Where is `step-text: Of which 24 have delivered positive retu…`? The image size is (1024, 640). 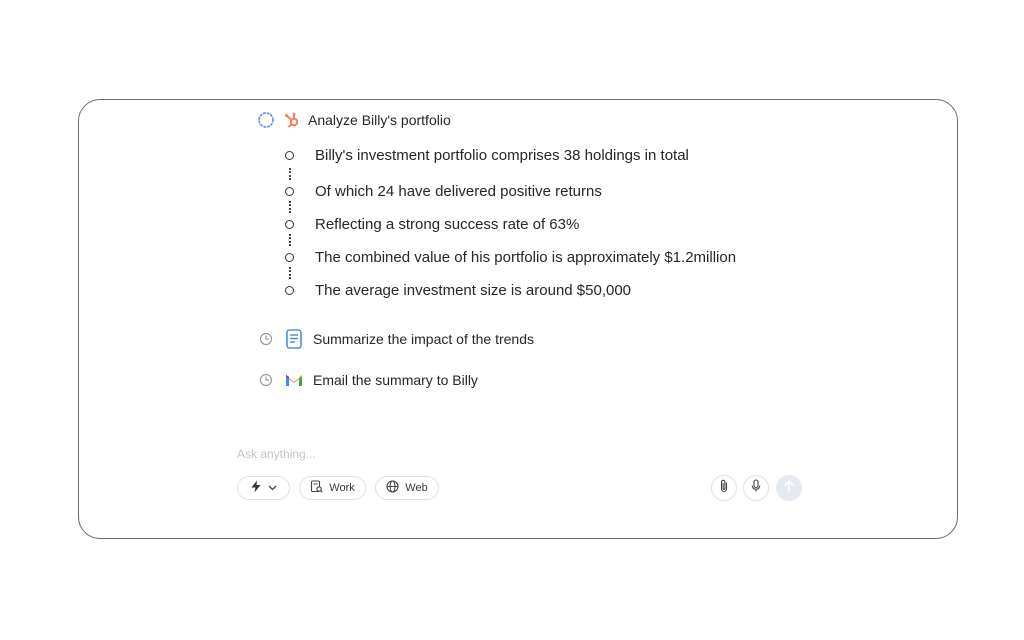 step-text: Of which 24 have delivered positive retu… is located at coordinates (458, 191).